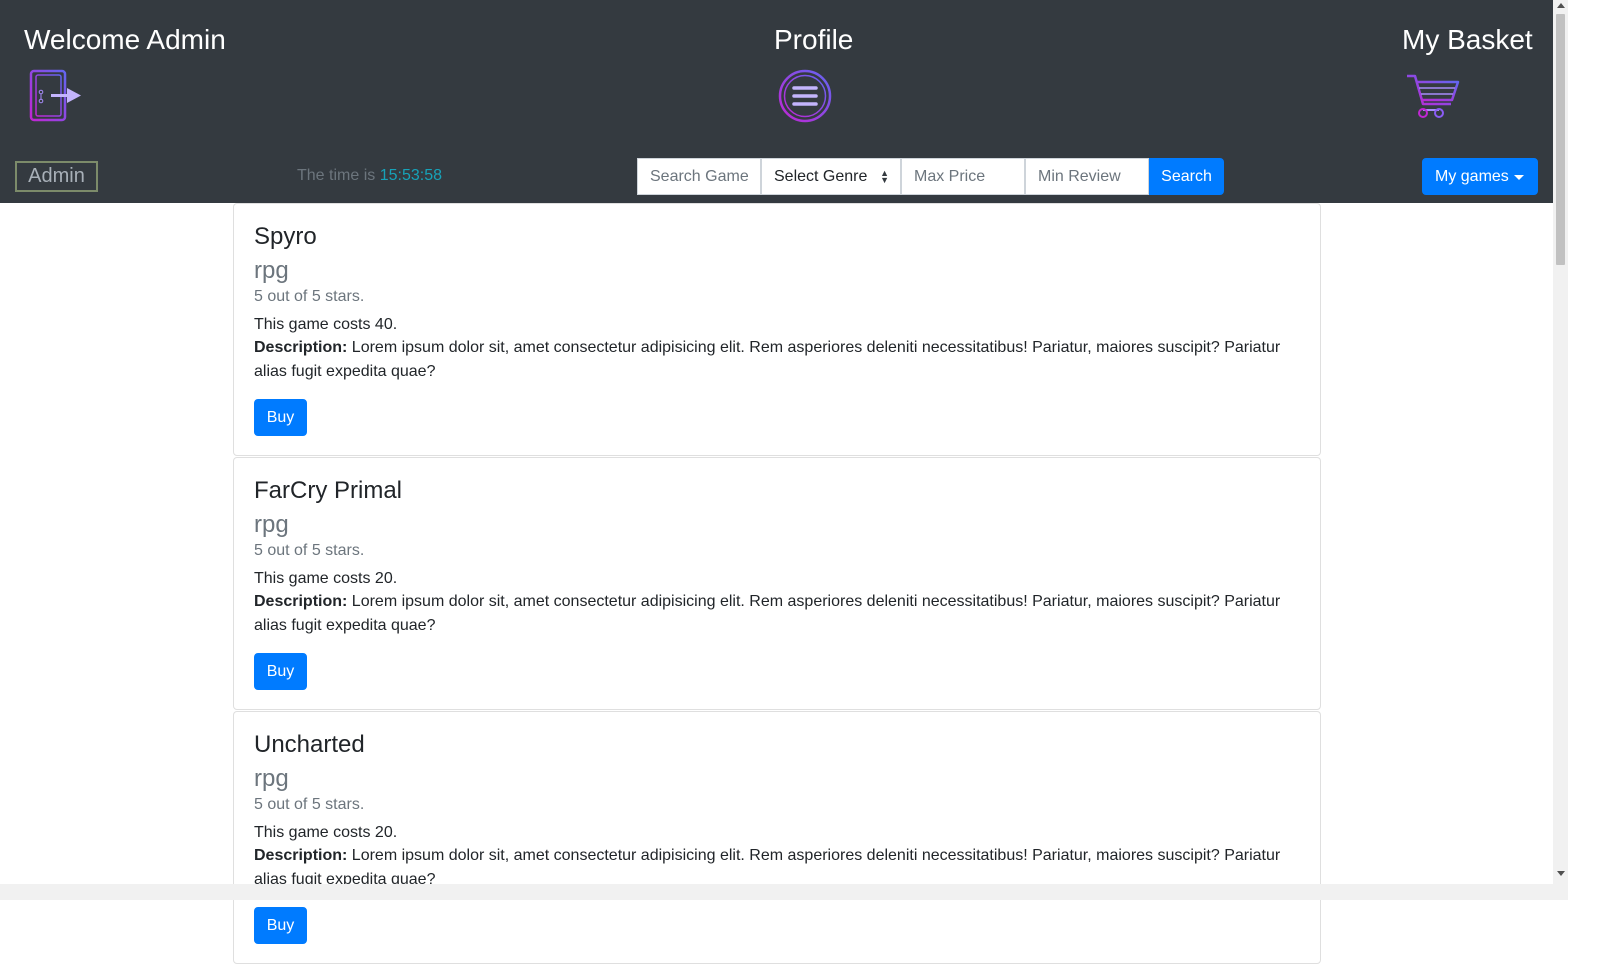 This screenshot has width=1600, height=964. What do you see at coordinates (328, 490) in the screenshot?
I see `game-title: FarCry Primal` at bounding box center [328, 490].